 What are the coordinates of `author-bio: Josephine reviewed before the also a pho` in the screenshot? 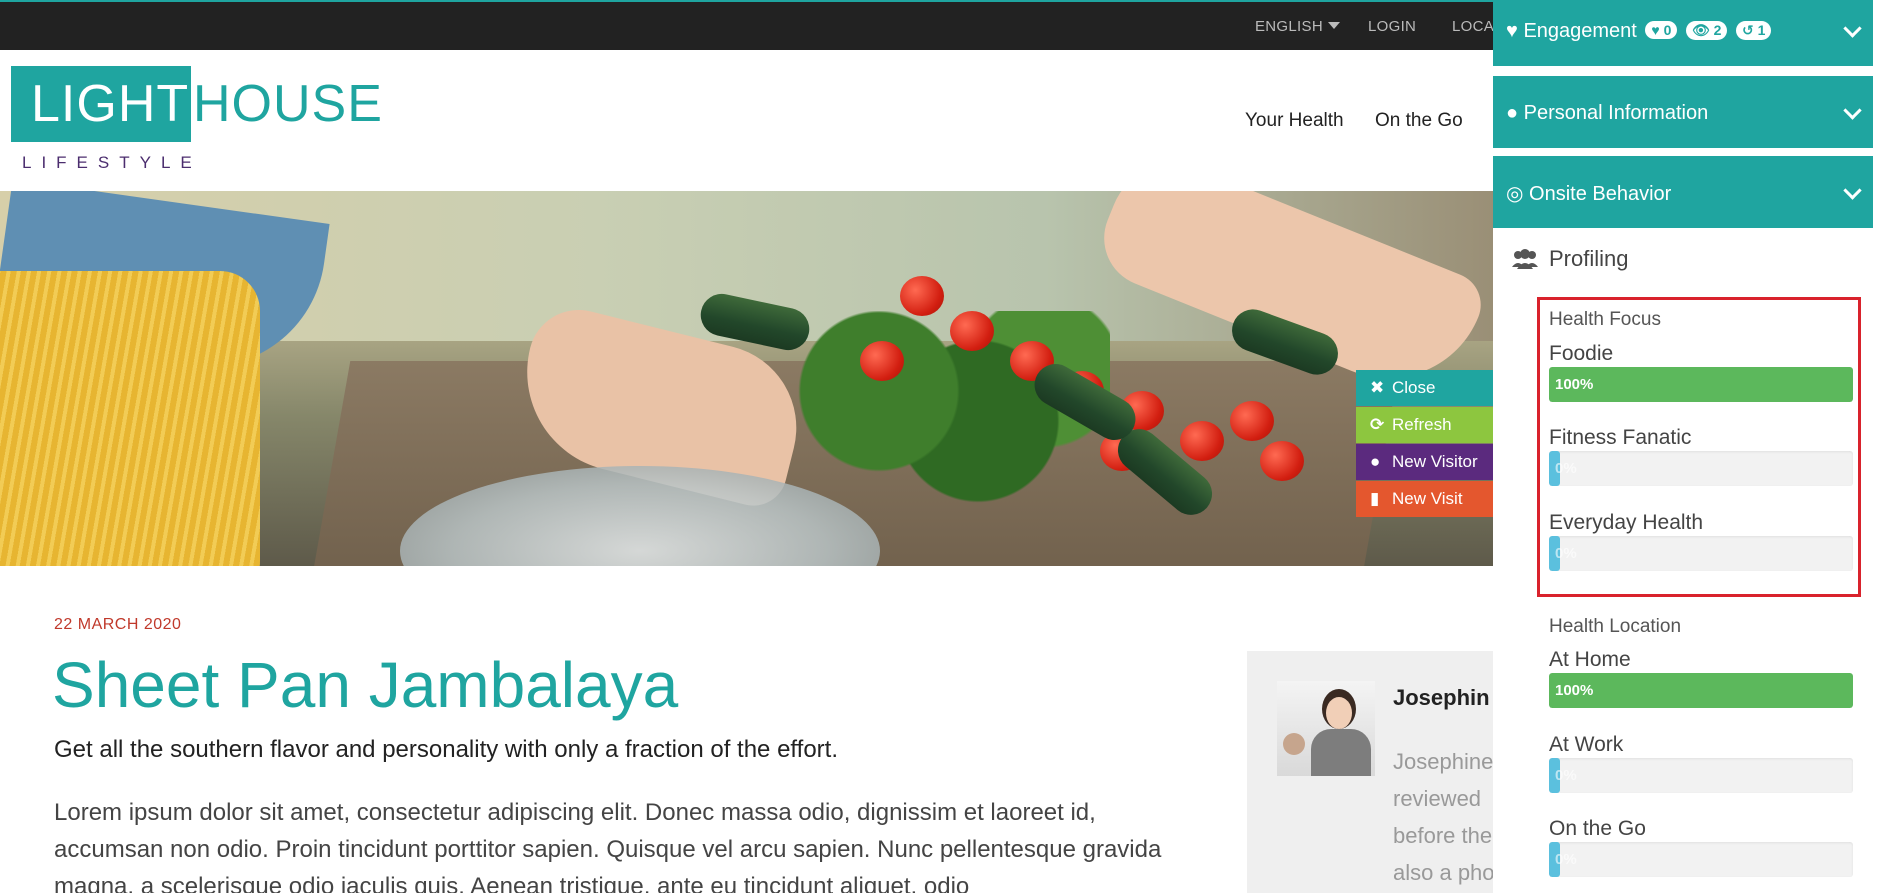 It's located at (1443, 817).